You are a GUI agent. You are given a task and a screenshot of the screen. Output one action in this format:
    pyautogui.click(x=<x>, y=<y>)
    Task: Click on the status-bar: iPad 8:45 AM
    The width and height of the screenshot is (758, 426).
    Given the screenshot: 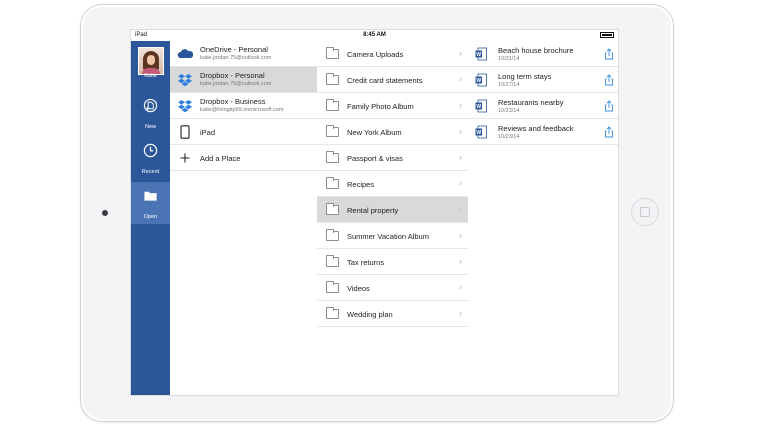 What is the action you would take?
    pyautogui.click(x=374, y=35)
    